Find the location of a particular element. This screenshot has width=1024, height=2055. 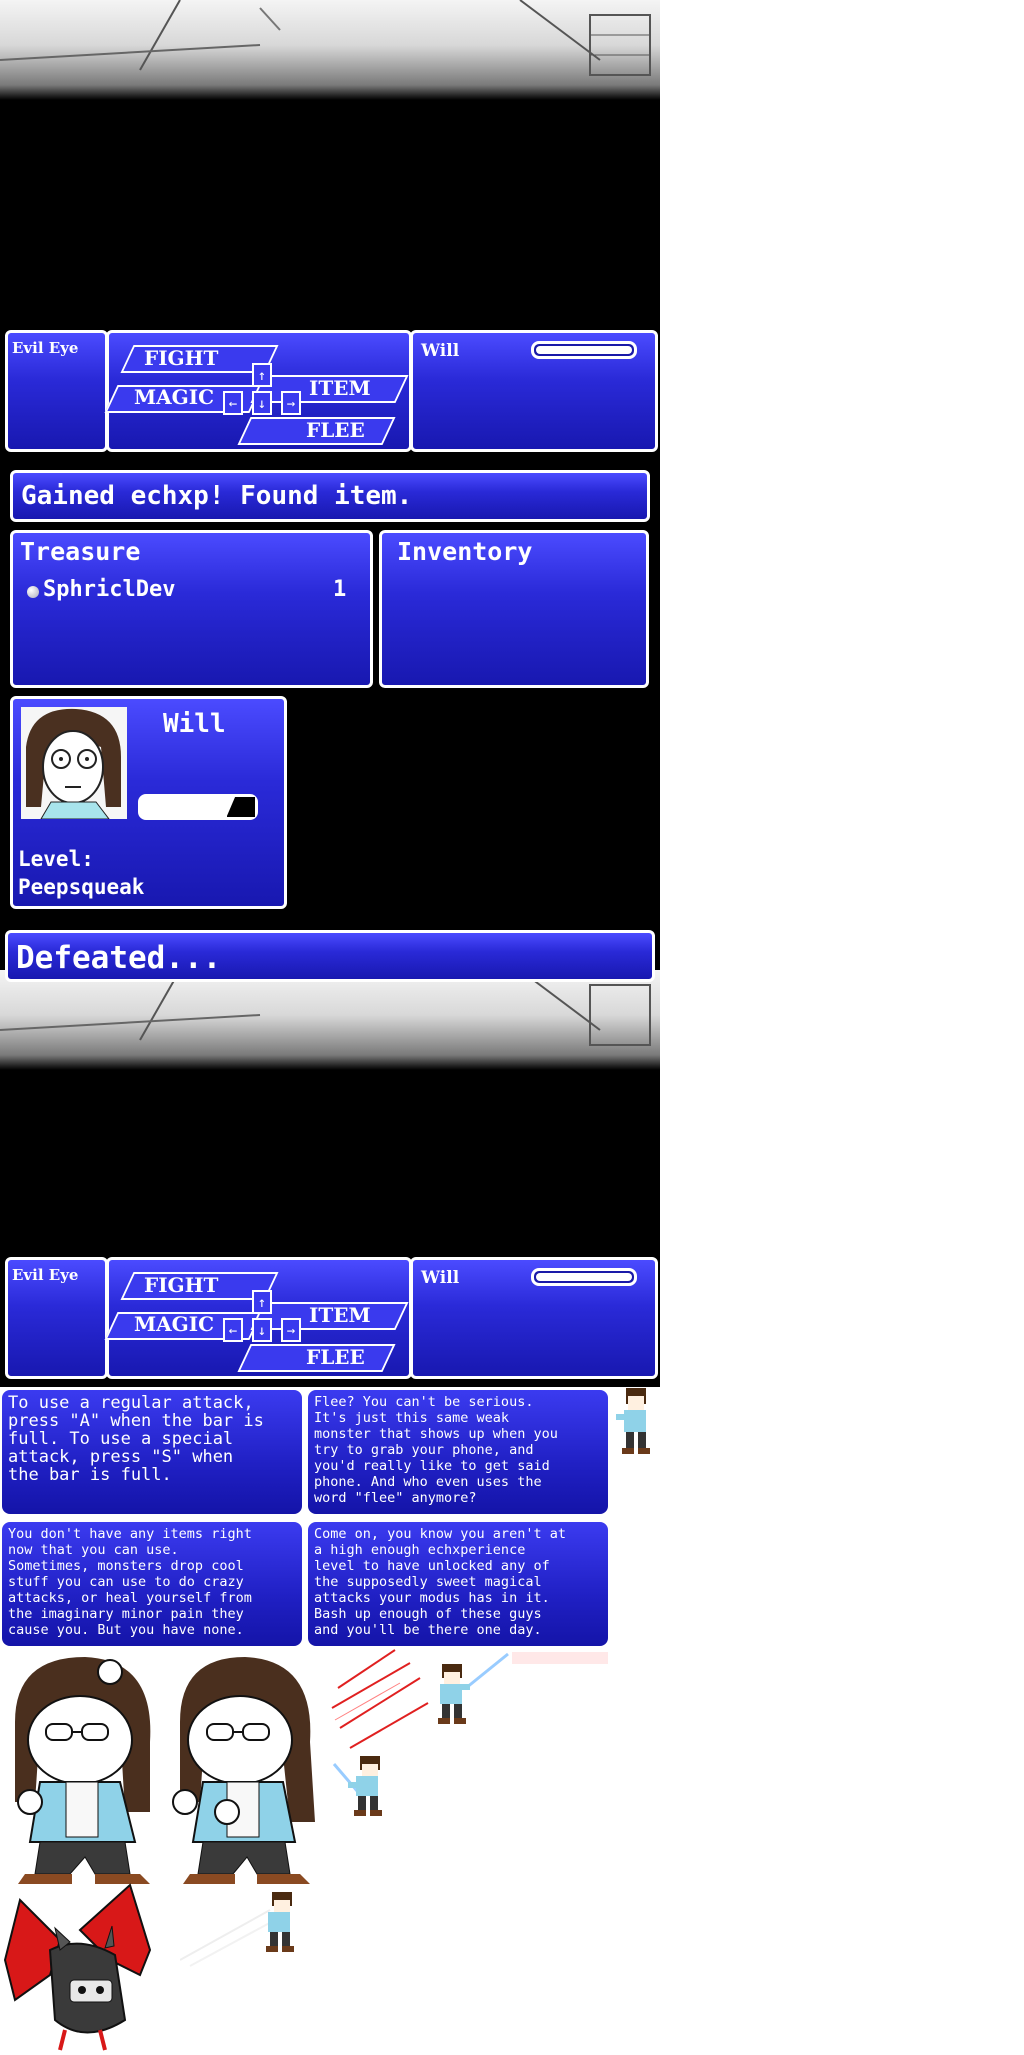

atb-gauge-fill is located at coordinates (584, 350).